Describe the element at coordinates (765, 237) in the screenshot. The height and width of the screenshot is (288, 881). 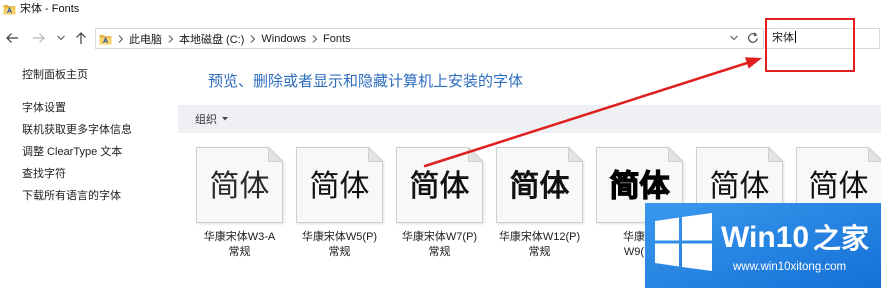
I see `watermark-brand: Win10` at that location.